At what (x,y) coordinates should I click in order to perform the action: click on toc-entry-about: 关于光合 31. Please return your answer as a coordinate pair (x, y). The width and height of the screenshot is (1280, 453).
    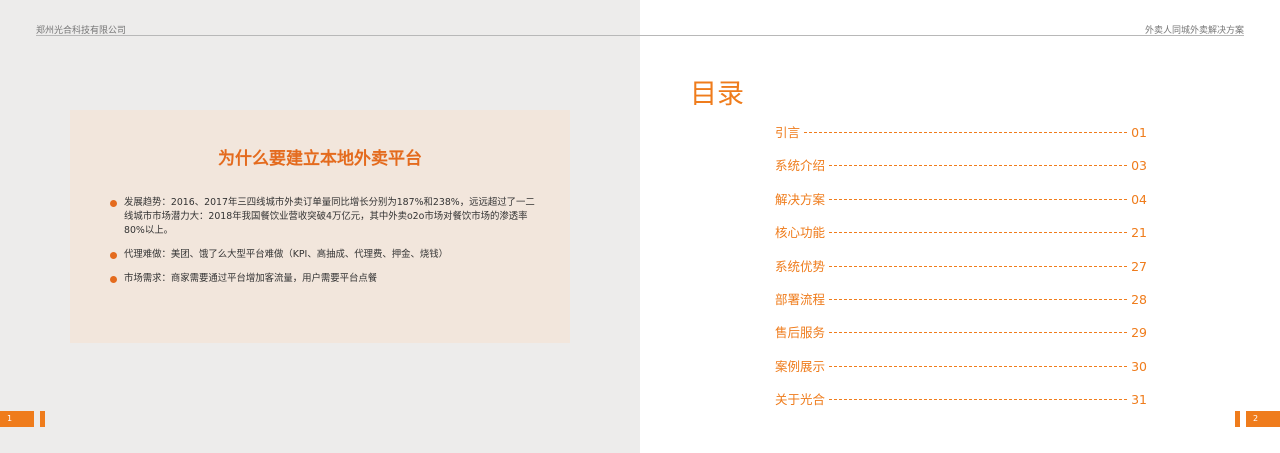
    Looking at the image, I should click on (961, 405).